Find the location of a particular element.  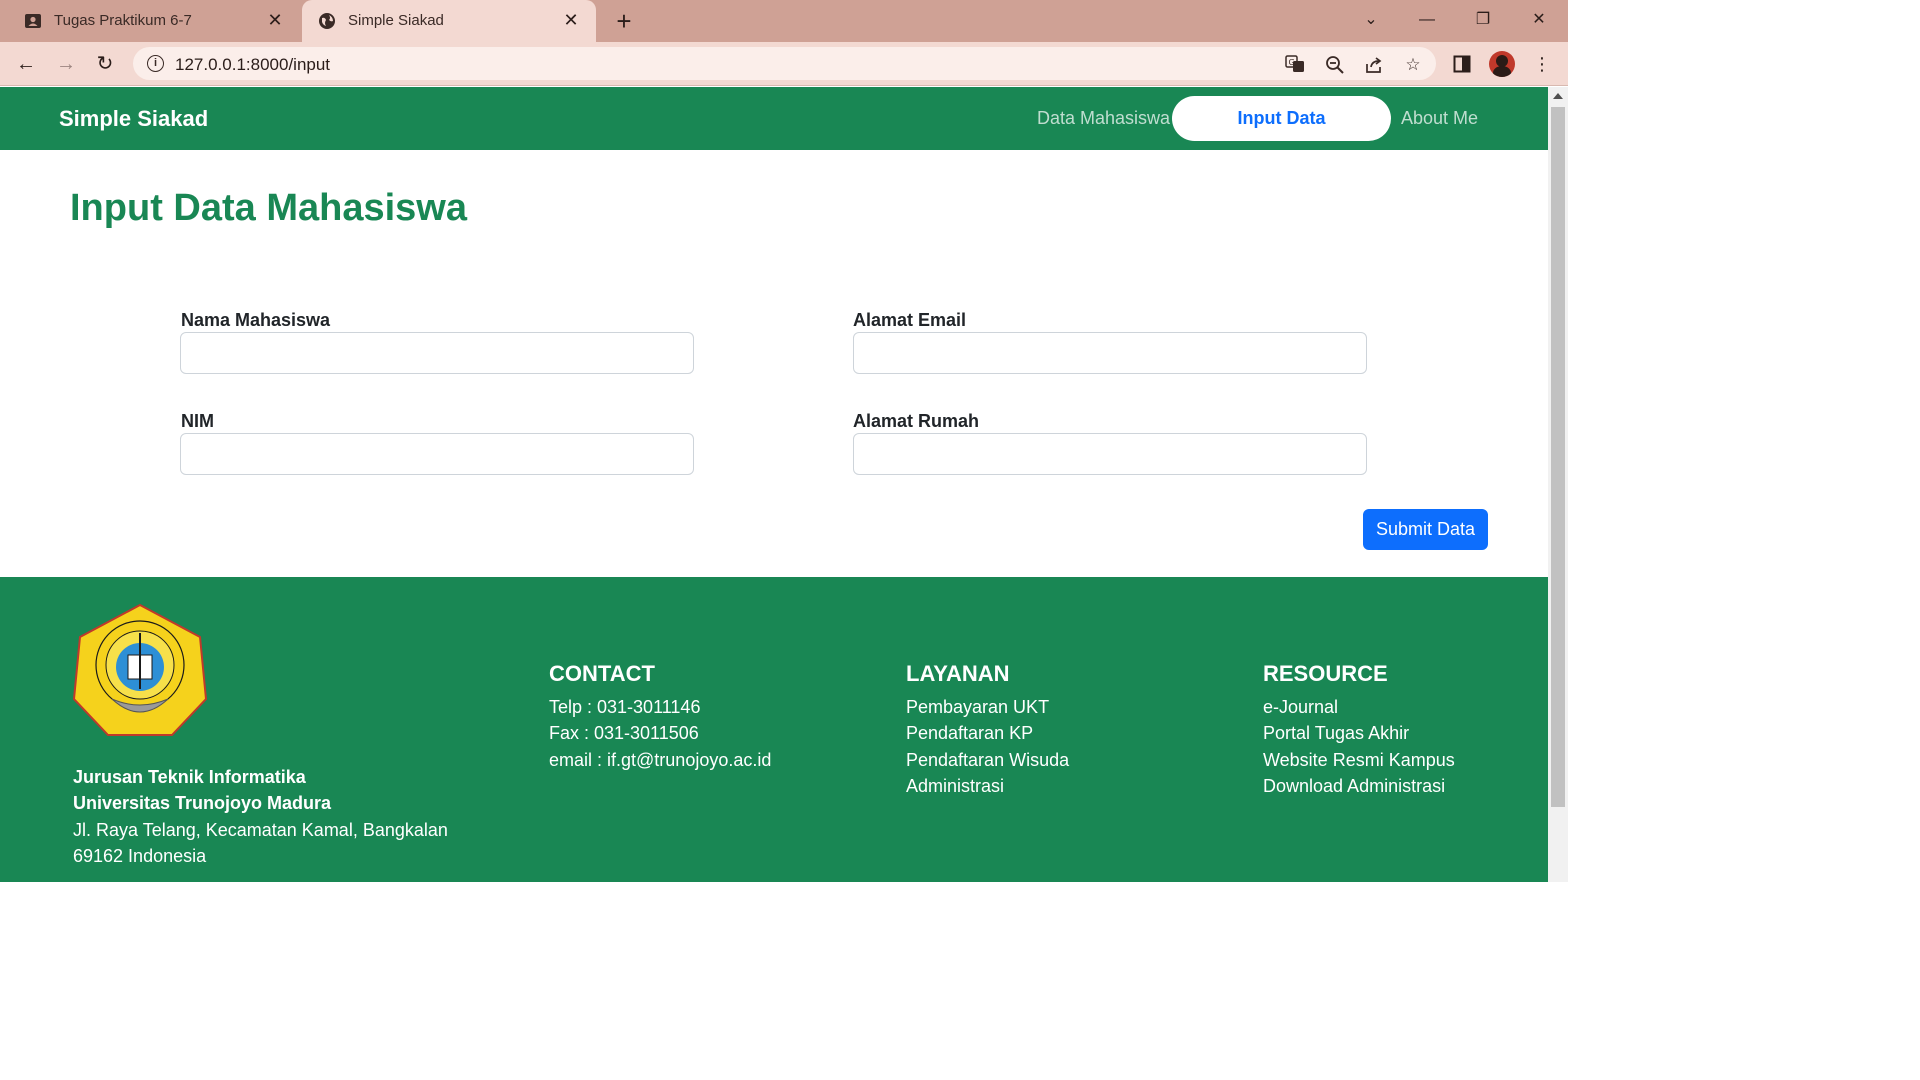

alamat-rumah-label: Alamat Rumah is located at coordinates (916, 421).